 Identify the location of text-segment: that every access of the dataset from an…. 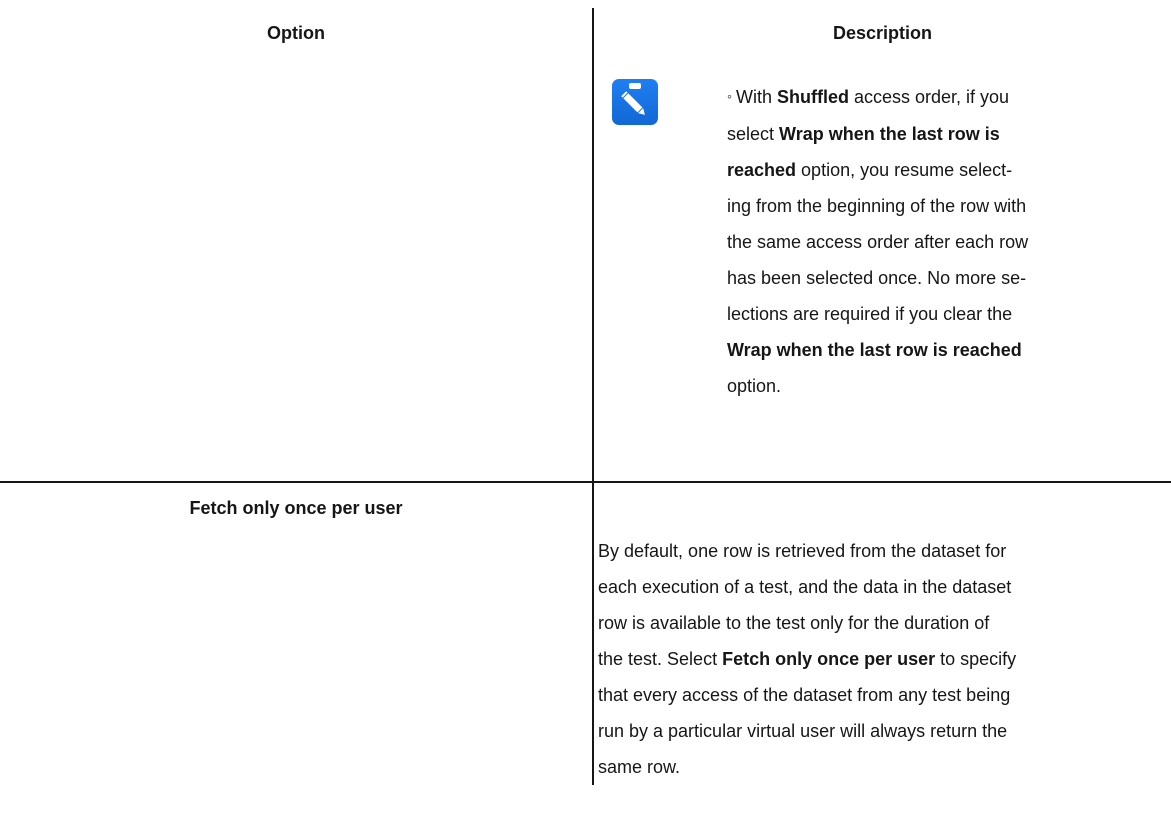
(804, 695).